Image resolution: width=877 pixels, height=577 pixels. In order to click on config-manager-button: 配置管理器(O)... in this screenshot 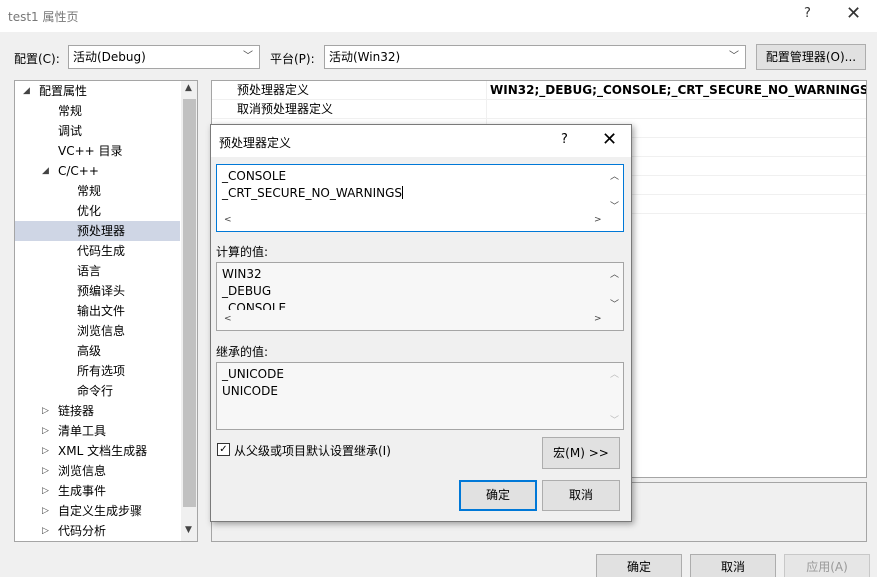, I will do `click(811, 57)`.